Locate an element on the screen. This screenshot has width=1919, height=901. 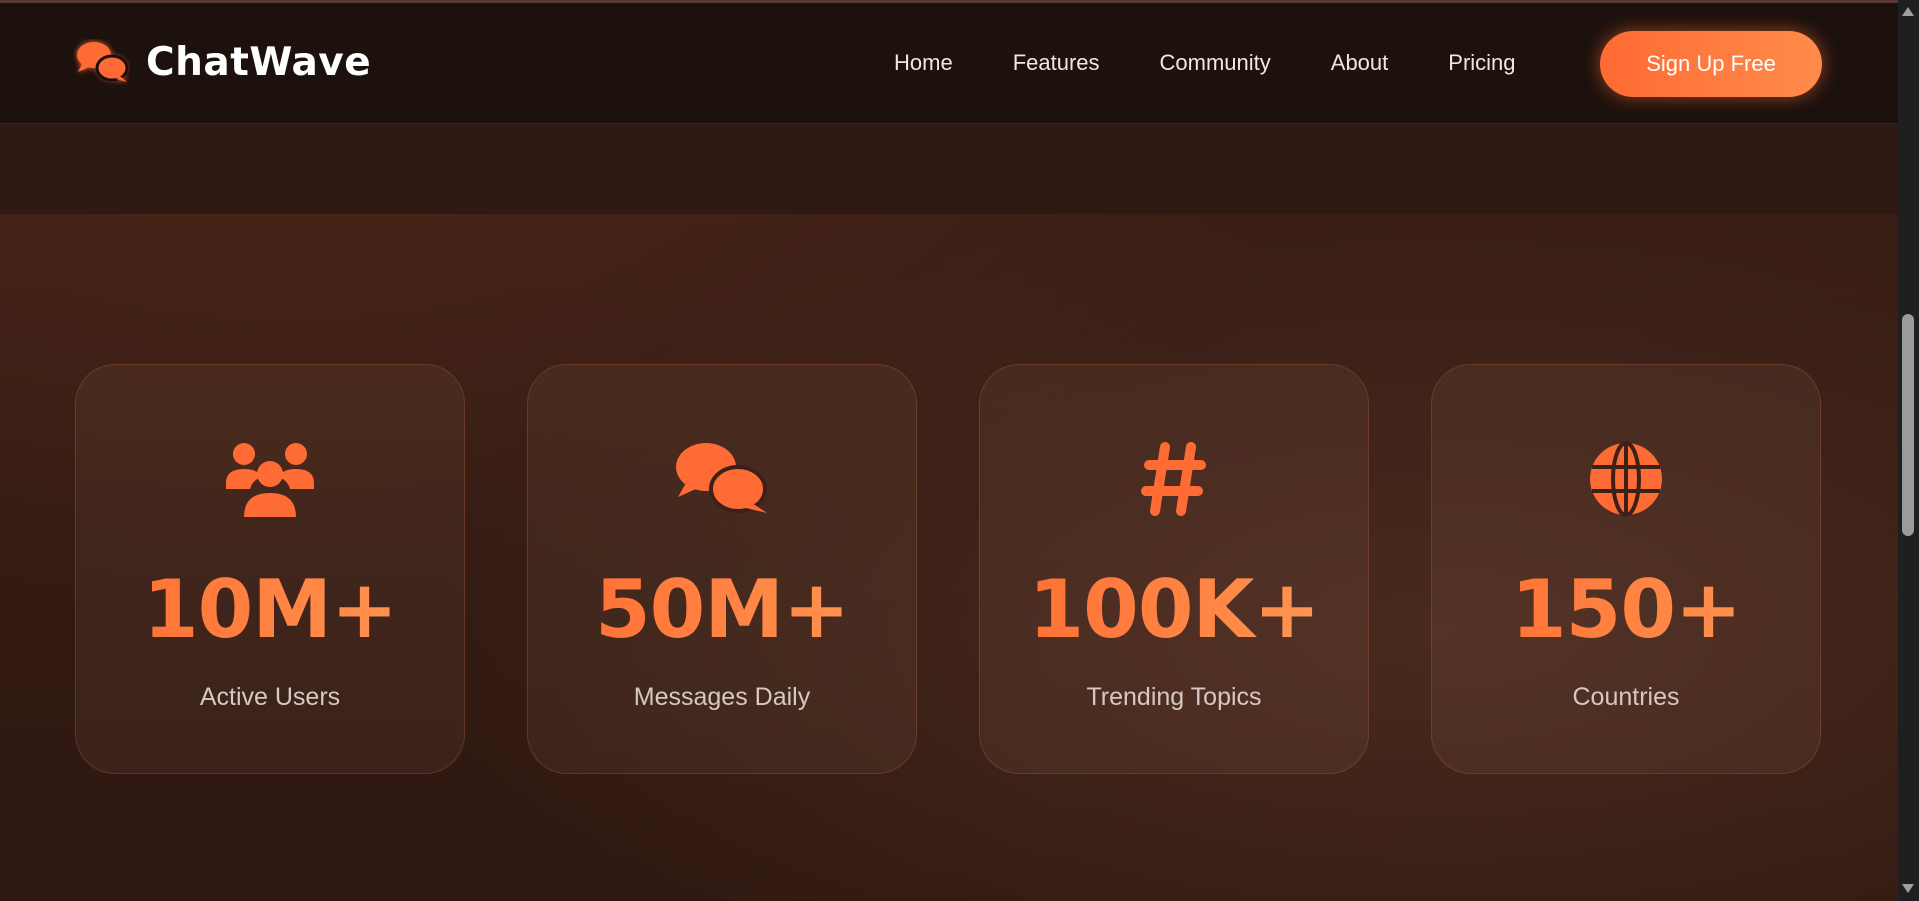
stat-card-active-users: 10M+ Active Users is located at coordinates (270, 569).